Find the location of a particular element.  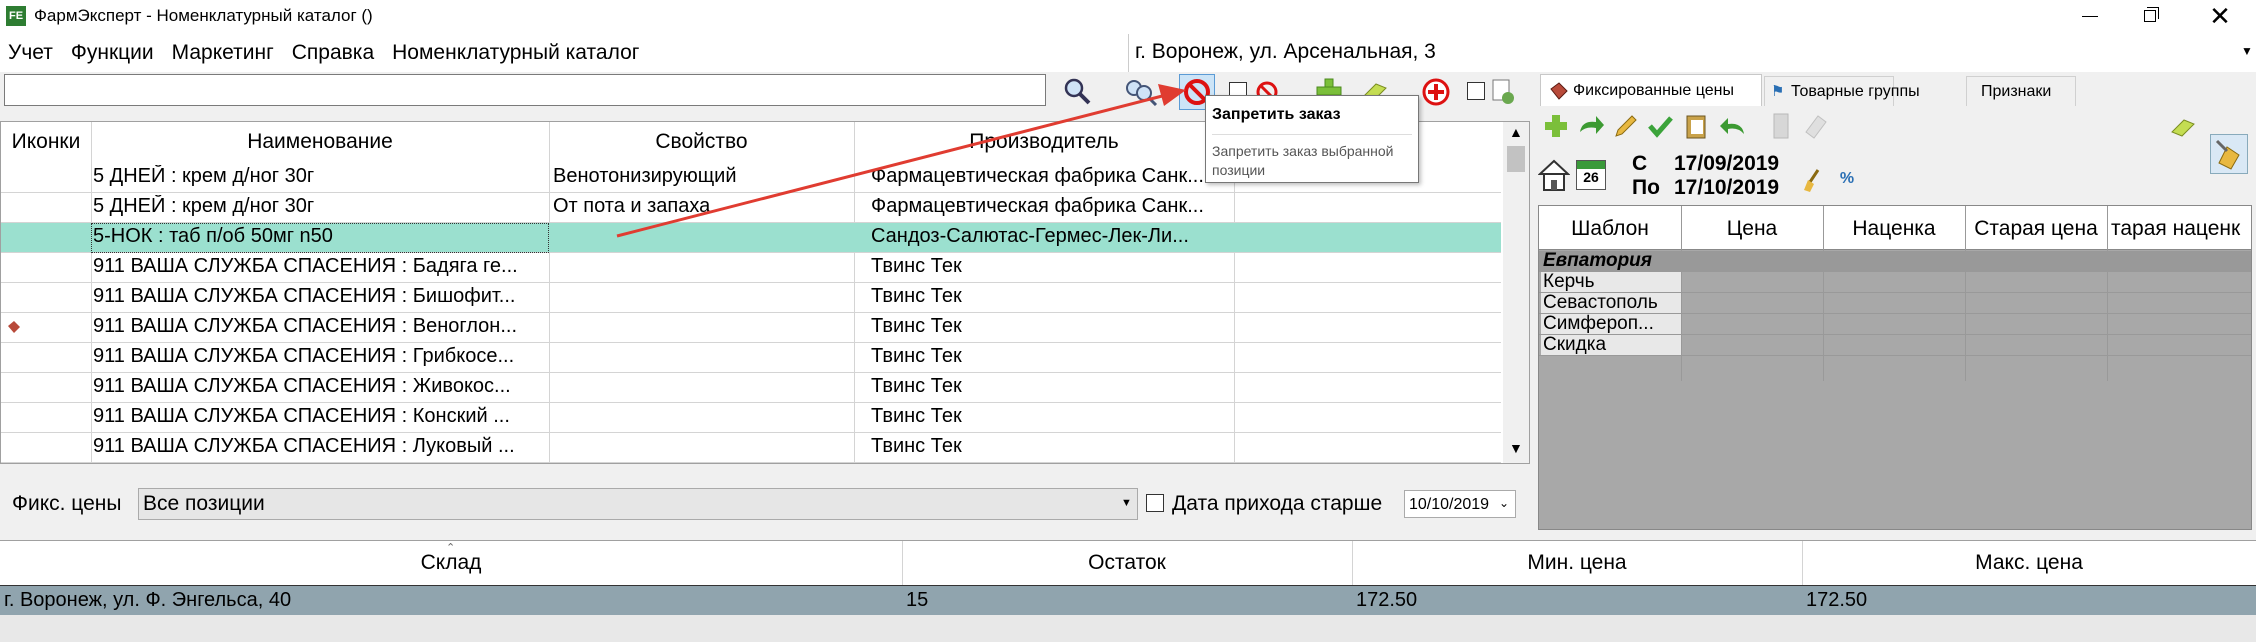

annotation-arrow is located at coordinates (901, 161).